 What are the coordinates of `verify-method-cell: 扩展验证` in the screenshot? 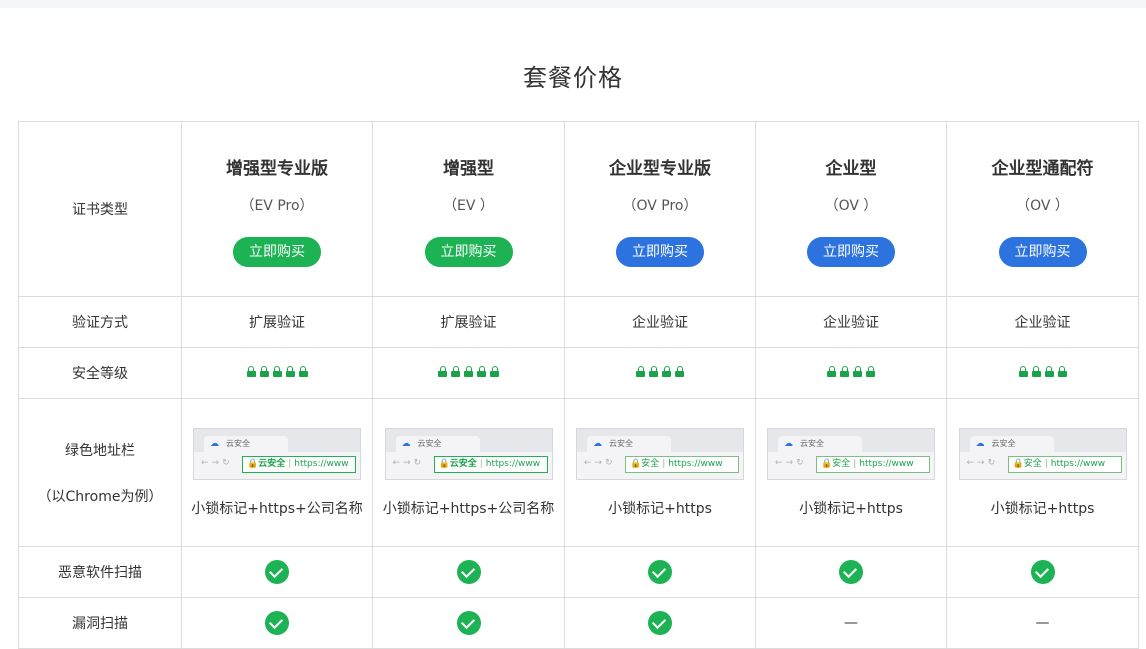 It's located at (468, 322).